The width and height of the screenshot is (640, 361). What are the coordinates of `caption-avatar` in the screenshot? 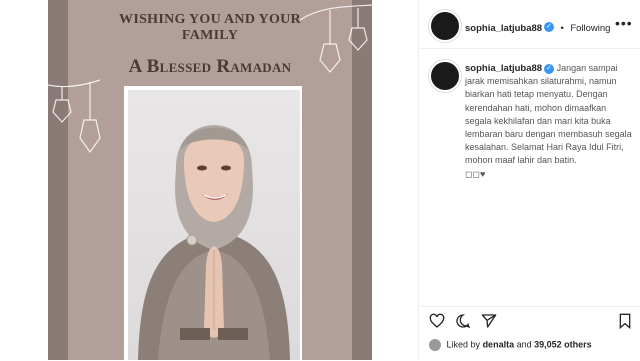 It's located at (445, 76).